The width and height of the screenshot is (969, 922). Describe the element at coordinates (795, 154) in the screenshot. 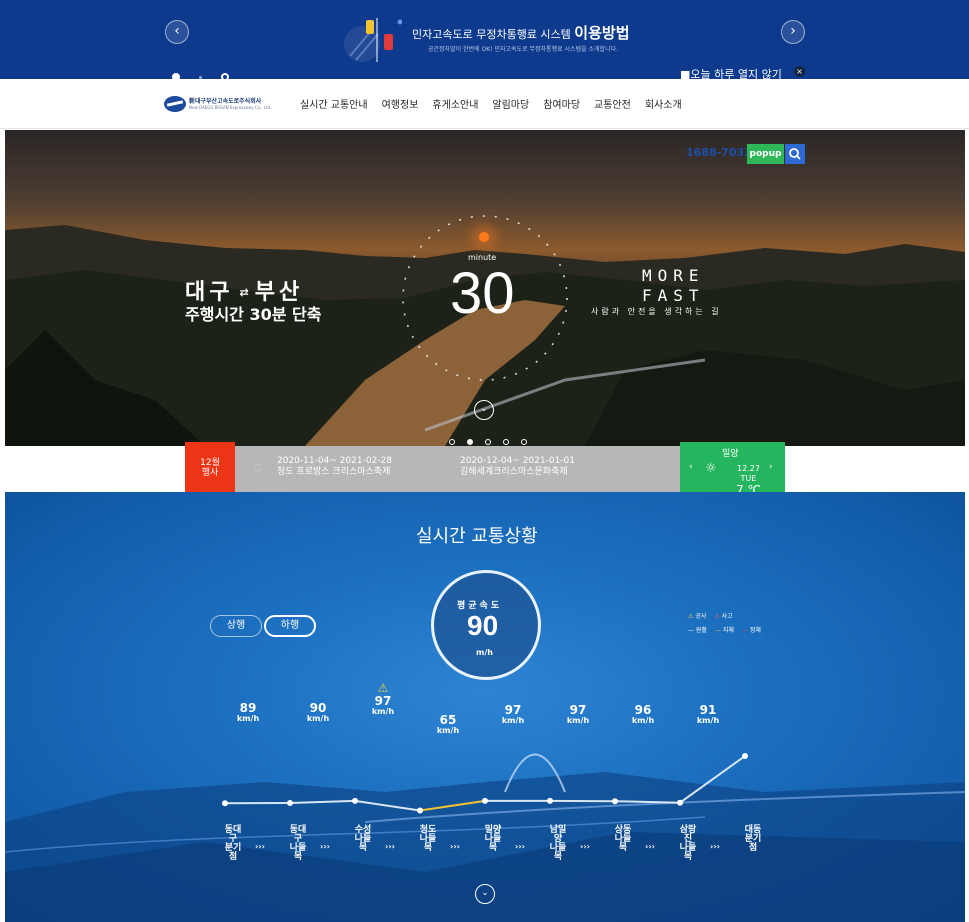

I see `search-button` at that location.